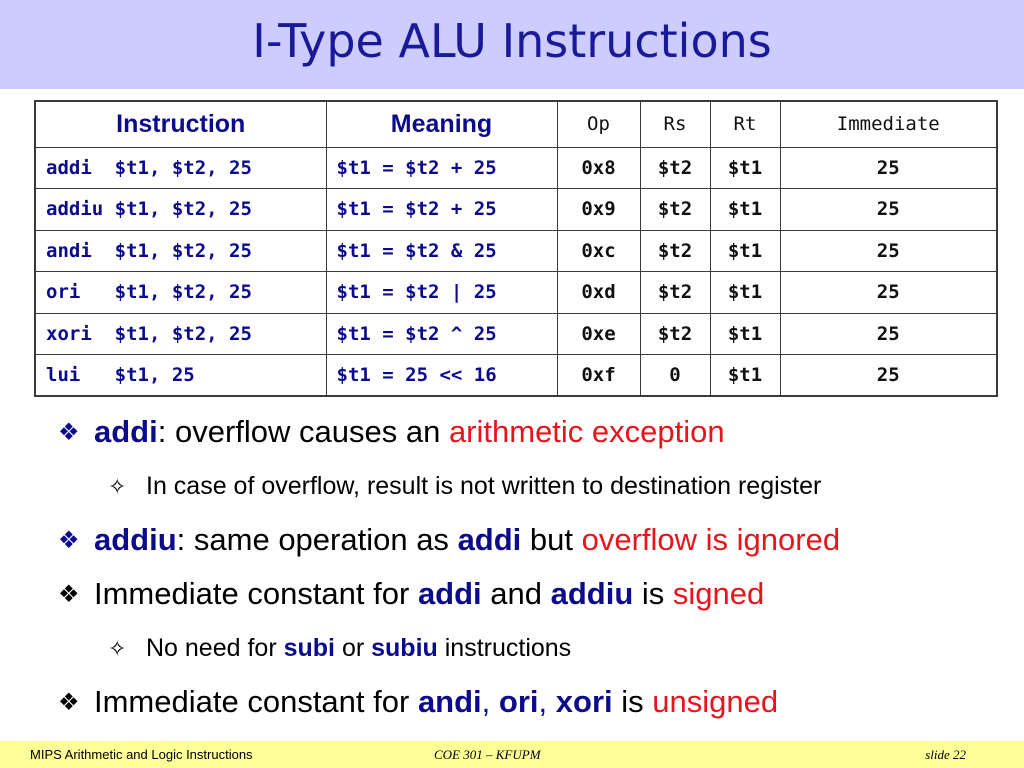 The image size is (1024, 768). Describe the element at coordinates (584, 701) in the screenshot. I see `keyword: xori` at that location.